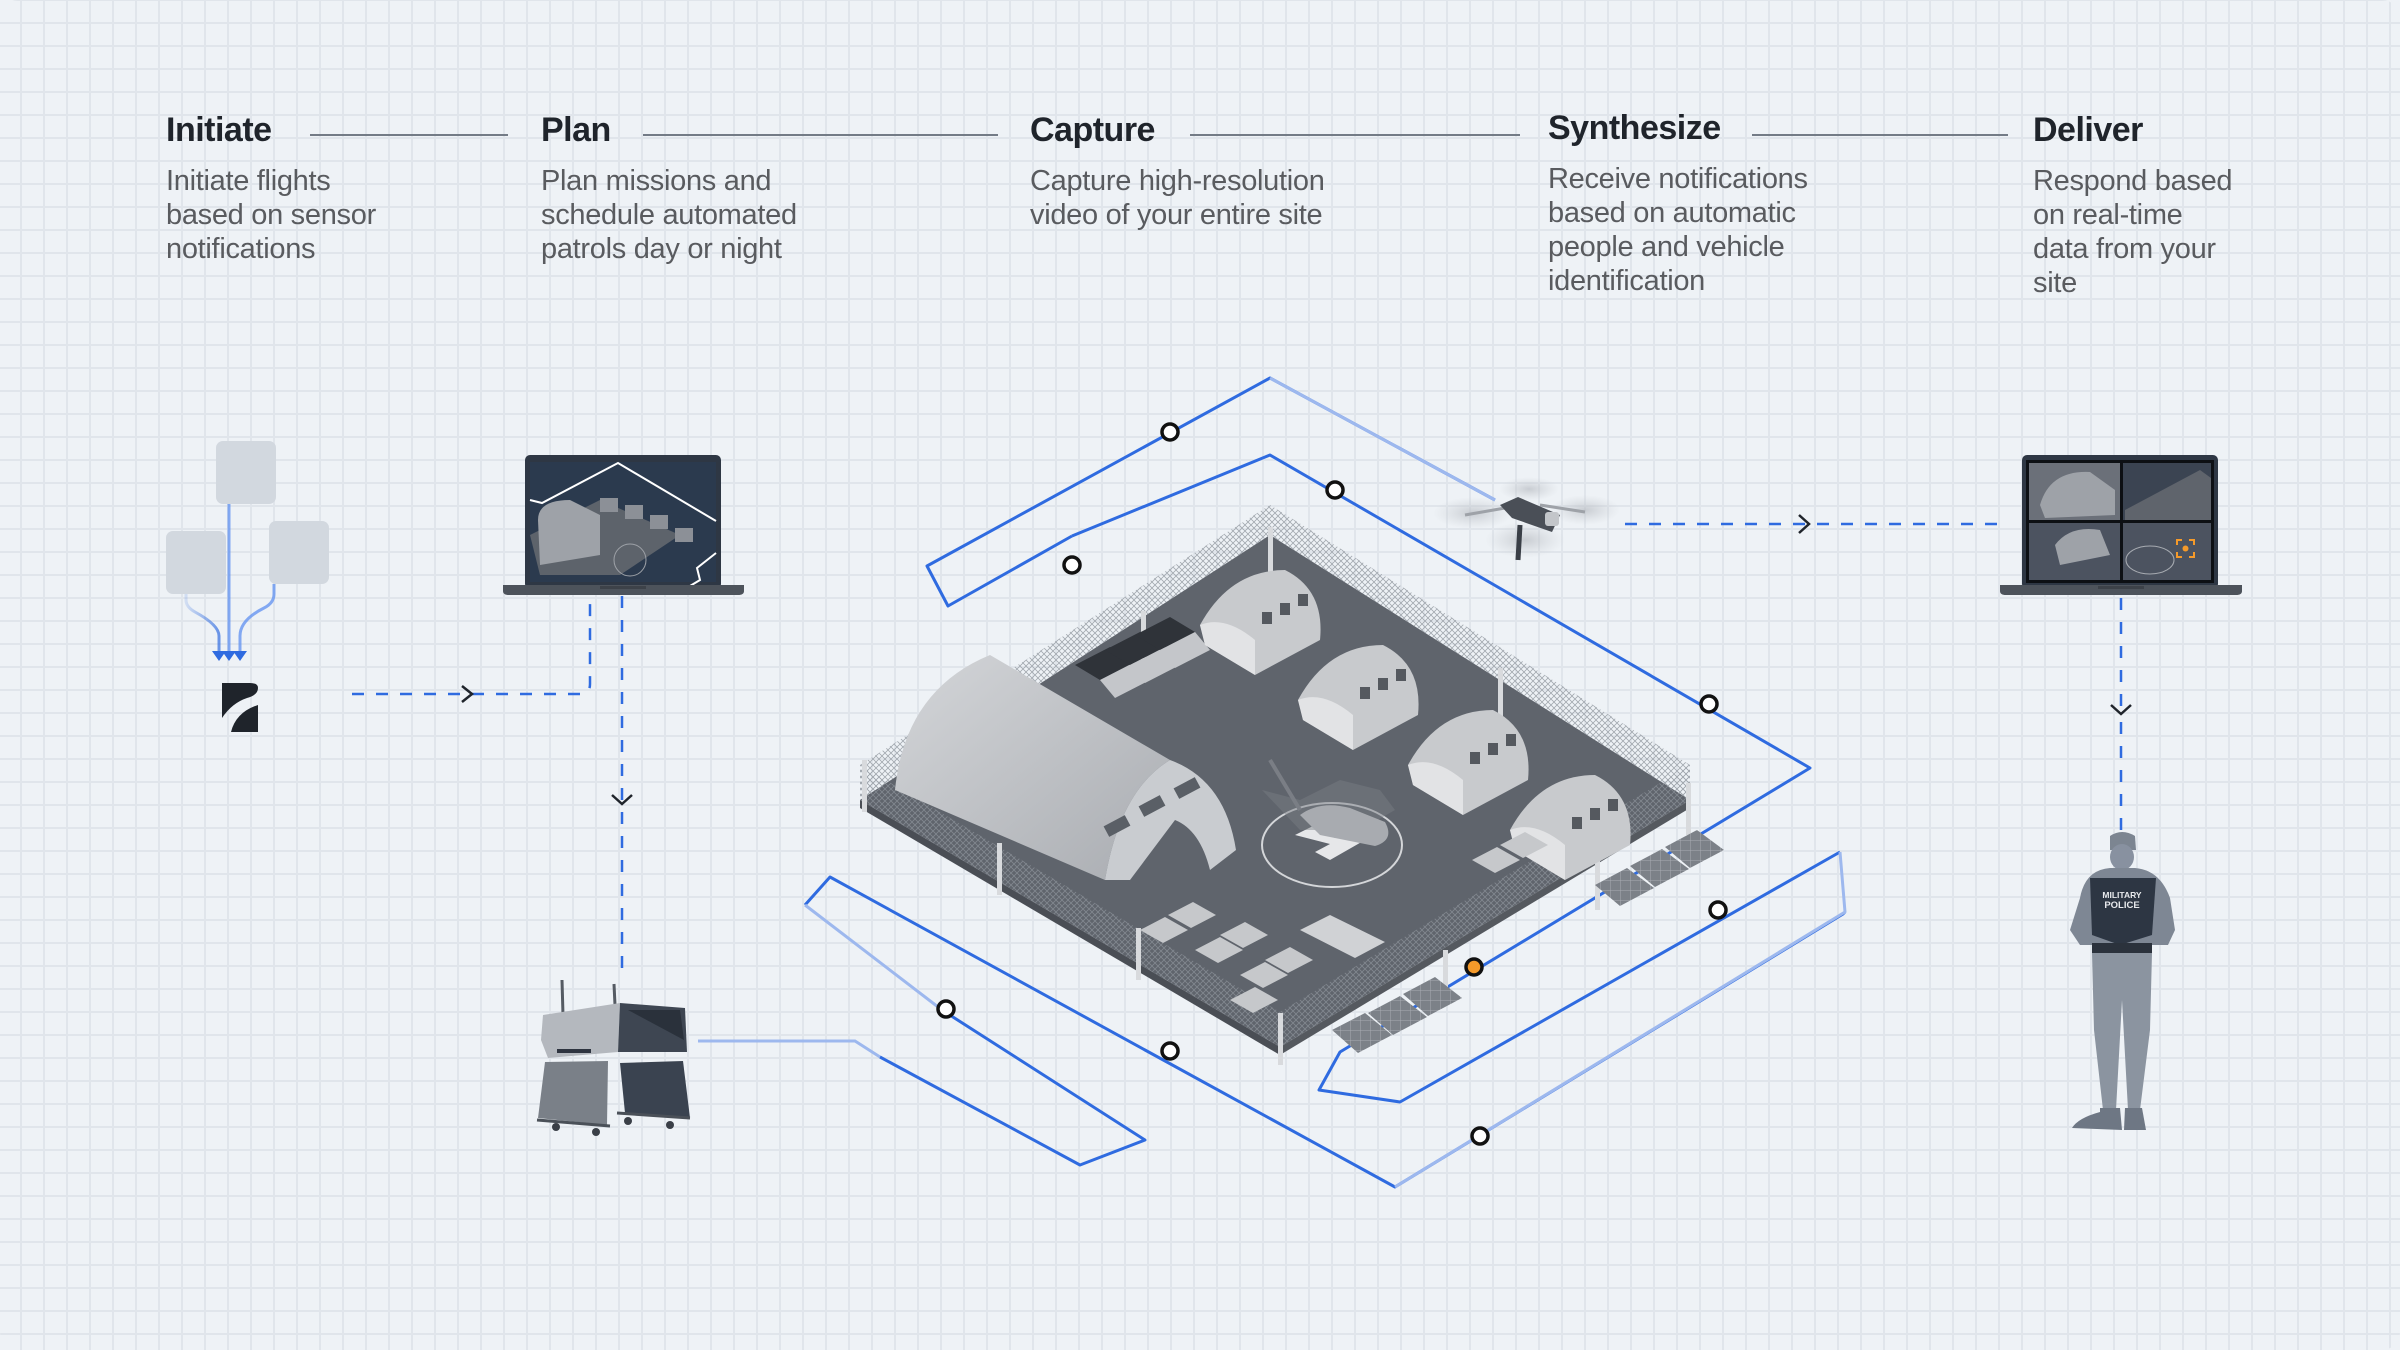 Image resolution: width=2400 pixels, height=1350 pixels. I want to click on brand-logo-icon, so click(240, 707).